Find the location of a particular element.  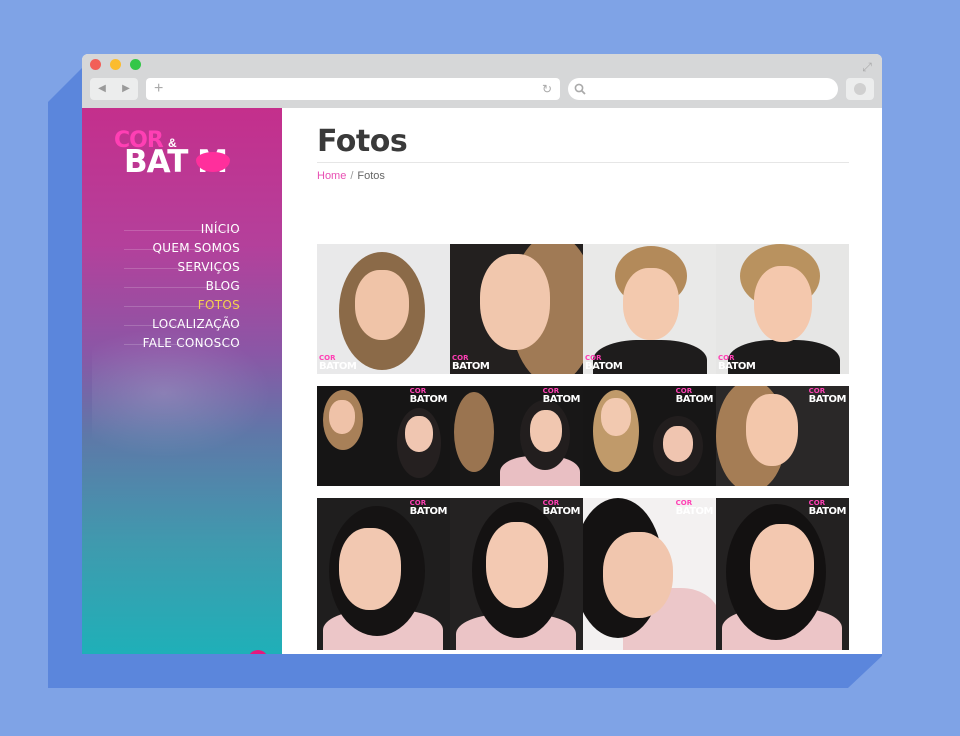

menu-item-label: SERVIÇOS is located at coordinates (208, 267).